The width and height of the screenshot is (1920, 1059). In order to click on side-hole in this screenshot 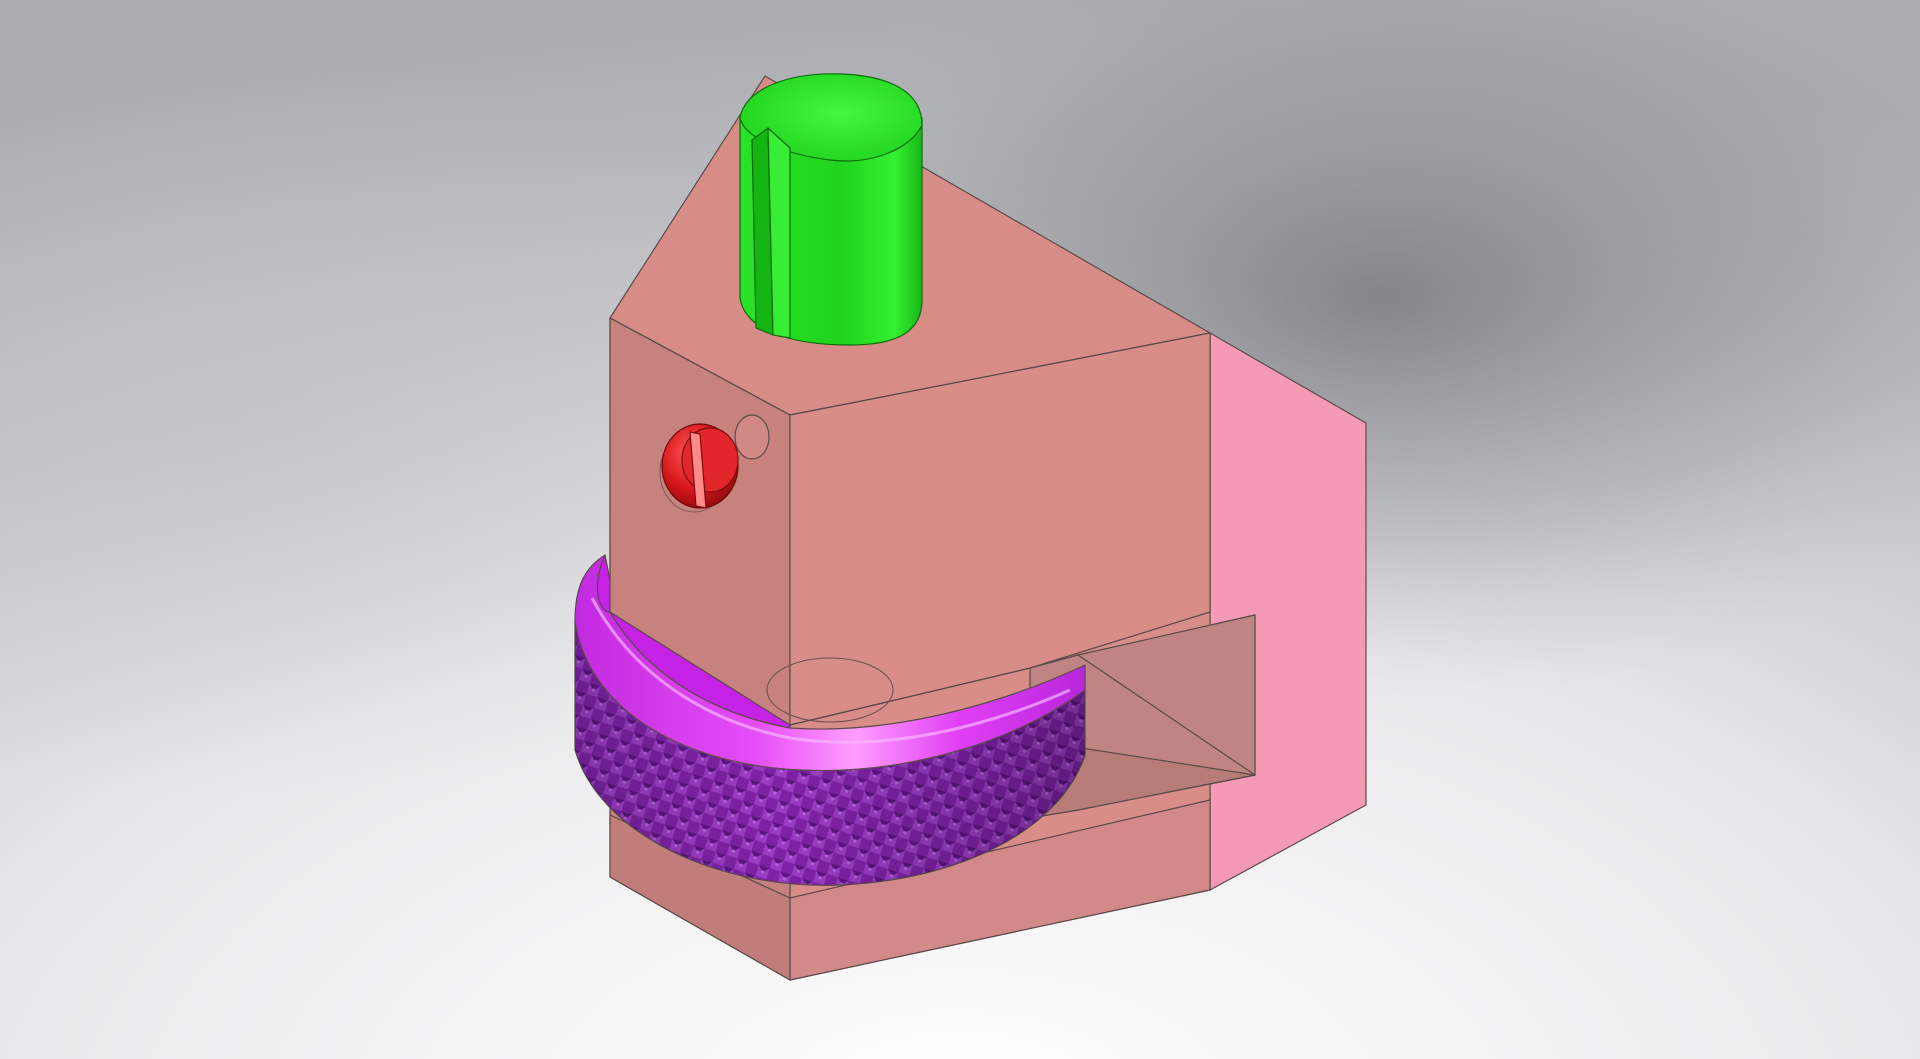, I will do `click(752, 437)`.